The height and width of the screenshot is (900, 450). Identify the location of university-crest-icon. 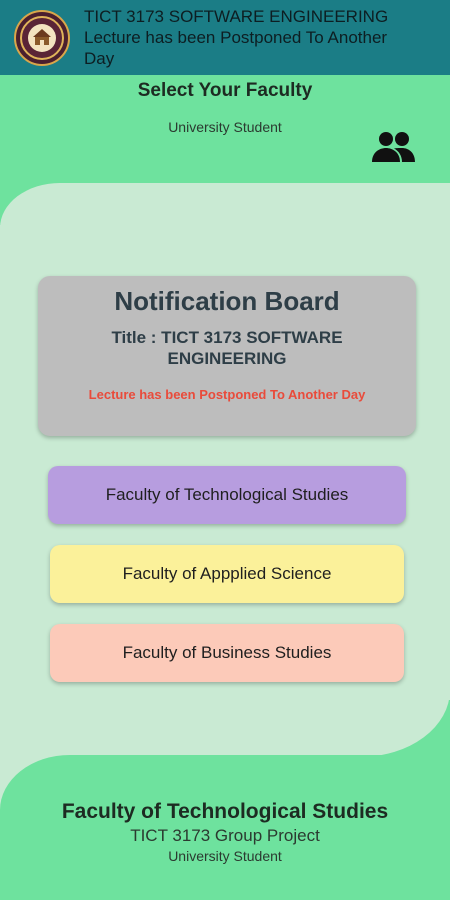
(42, 37).